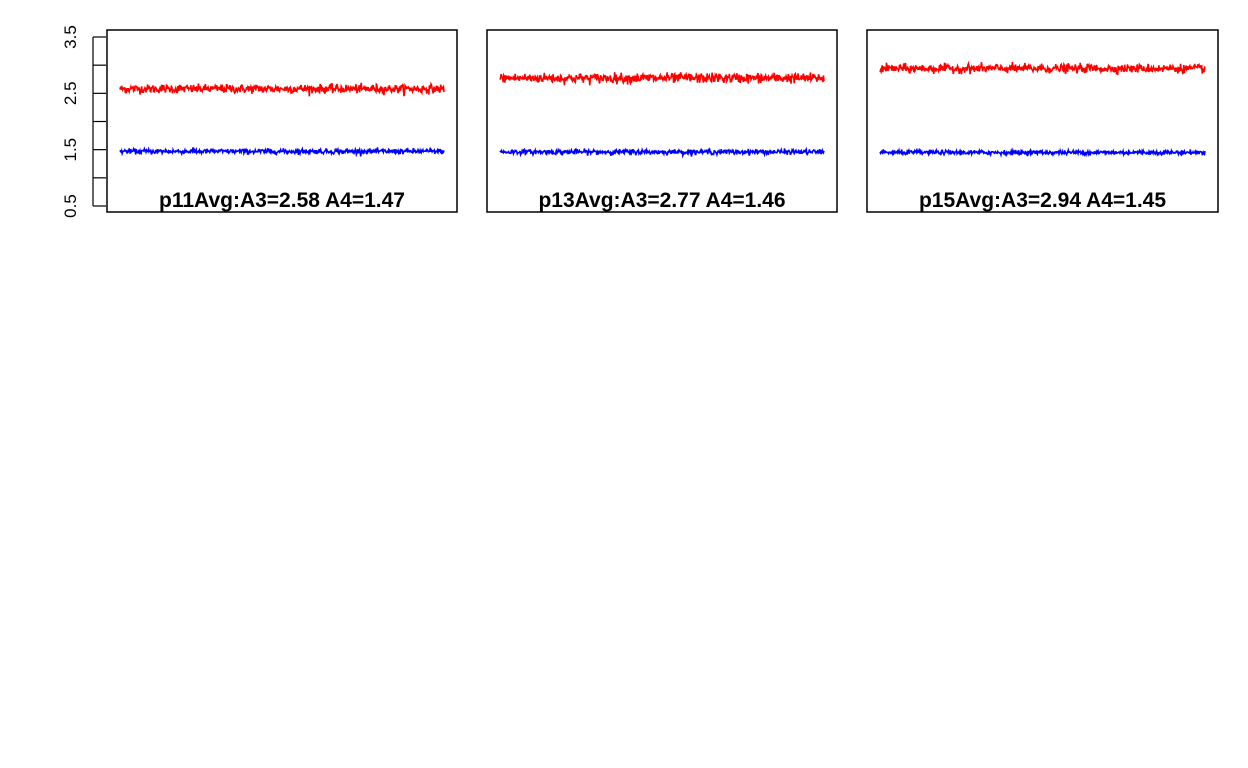 This screenshot has width=1248, height=768. I want to click on panel-title: p11Avg:A3=2.58 A4=1.47, so click(282, 200).